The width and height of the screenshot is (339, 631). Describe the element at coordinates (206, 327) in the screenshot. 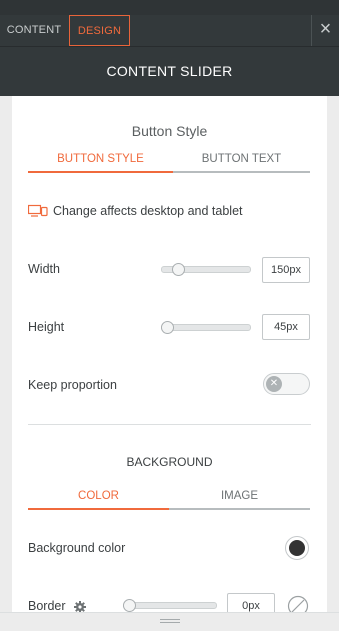

I see `height-slider` at that location.